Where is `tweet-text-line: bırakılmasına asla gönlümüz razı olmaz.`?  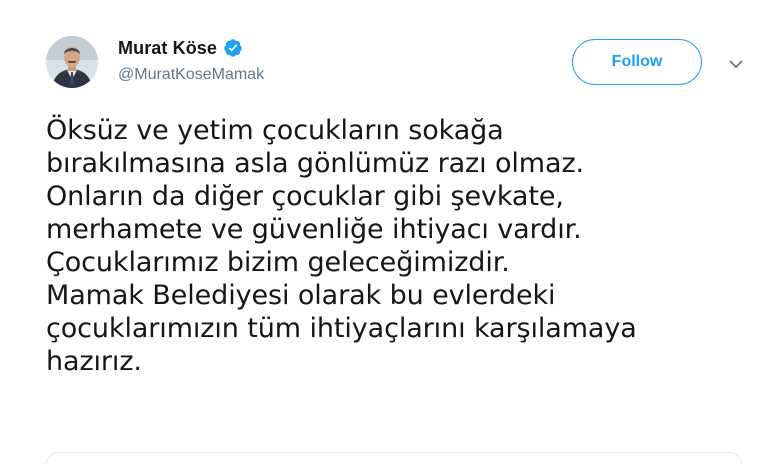 tweet-text-line: bırakılmasına asla gönlümüz razı olmaz. is located at coordinates (315, 163).